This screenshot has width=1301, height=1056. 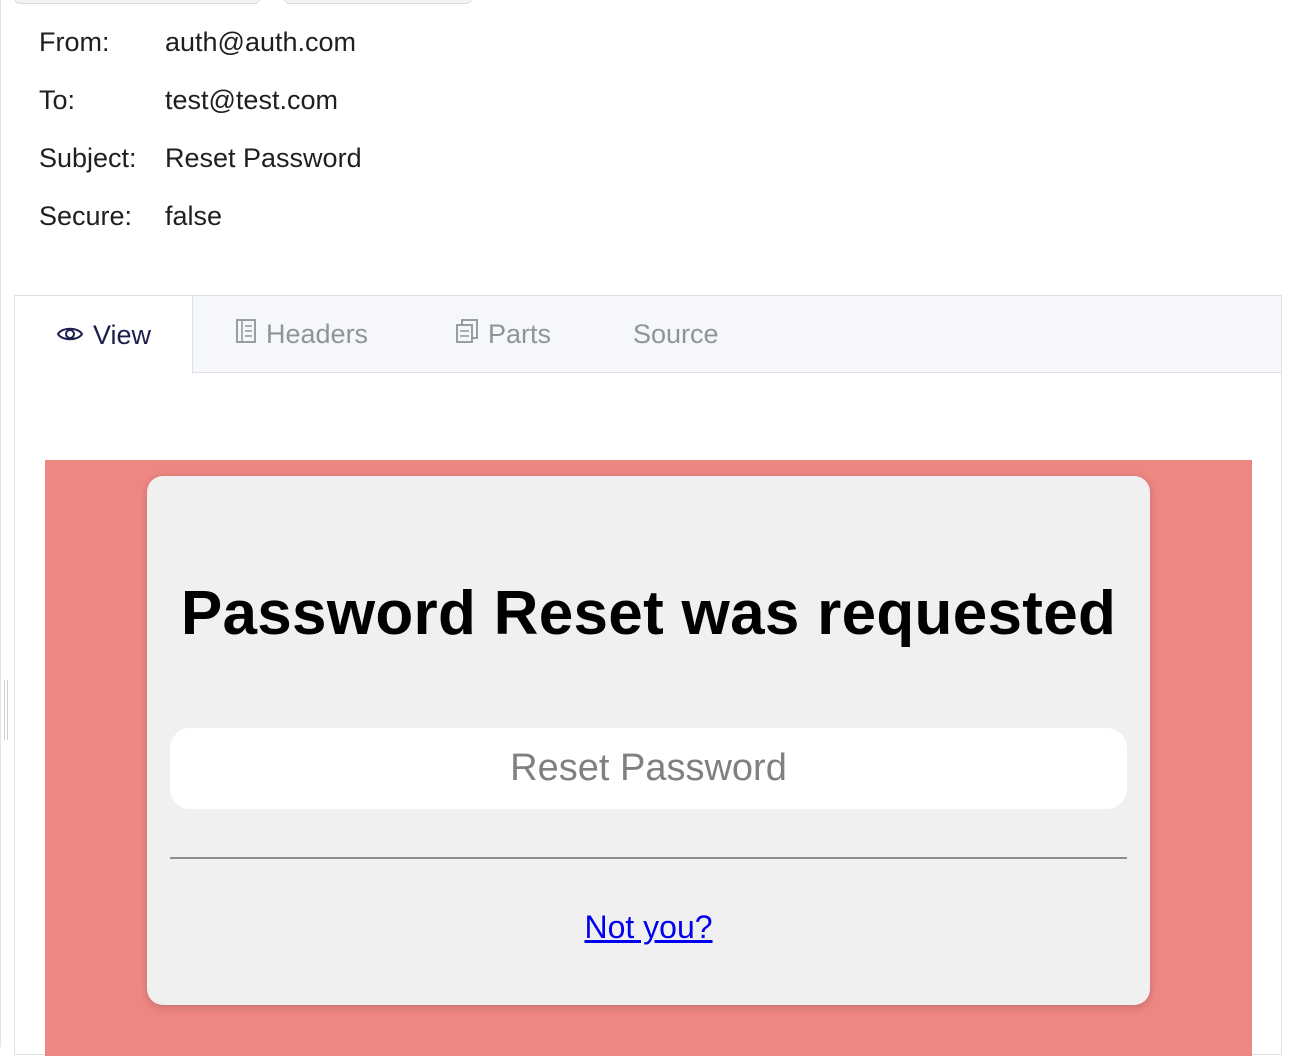 I want to click on reset-password-button: Reset Password, so click(x=648, y=768).